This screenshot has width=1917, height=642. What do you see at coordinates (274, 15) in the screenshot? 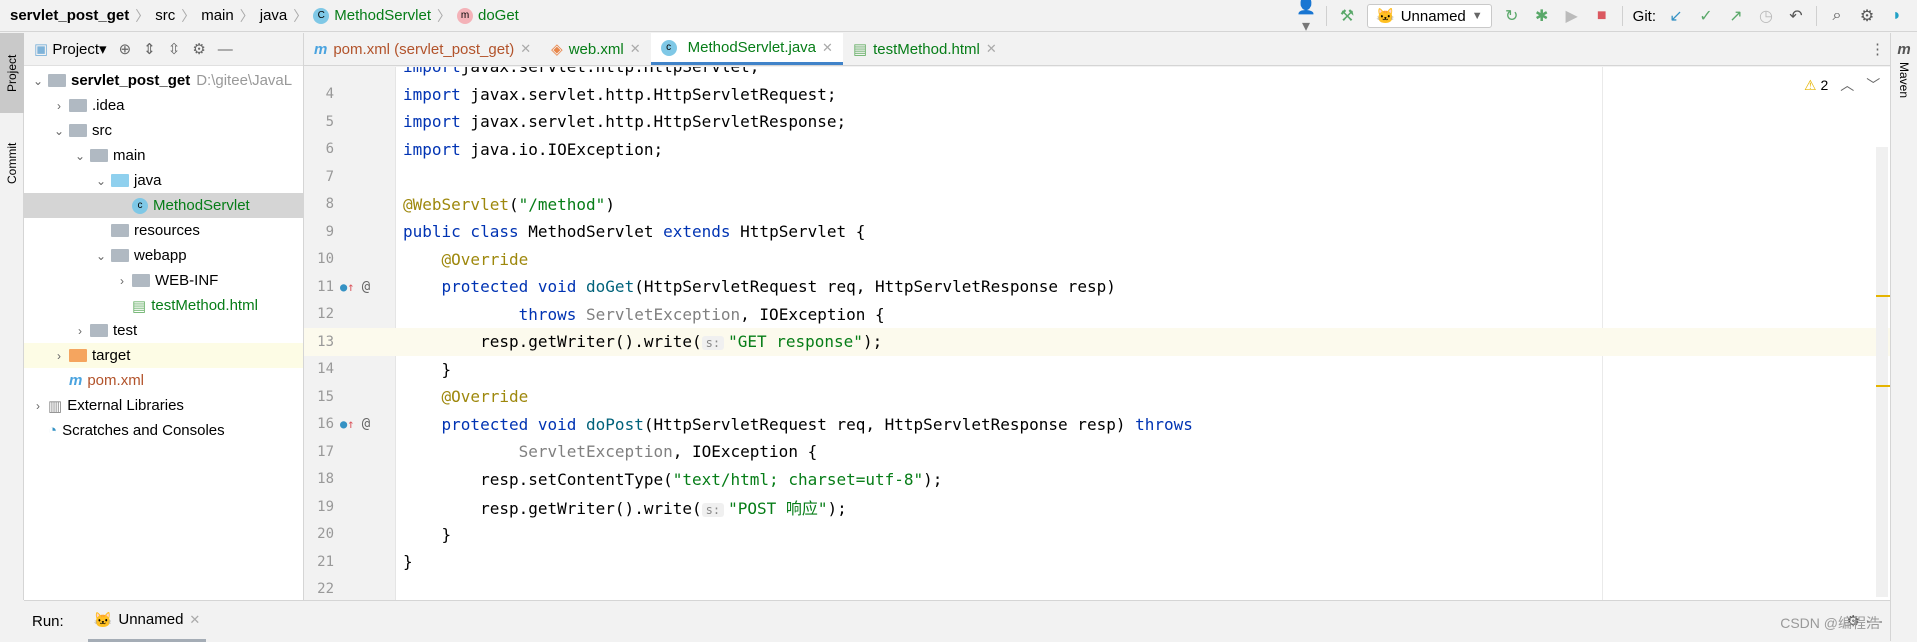
I see `breadcrumb-java: java` at bounding box center [274, 15].